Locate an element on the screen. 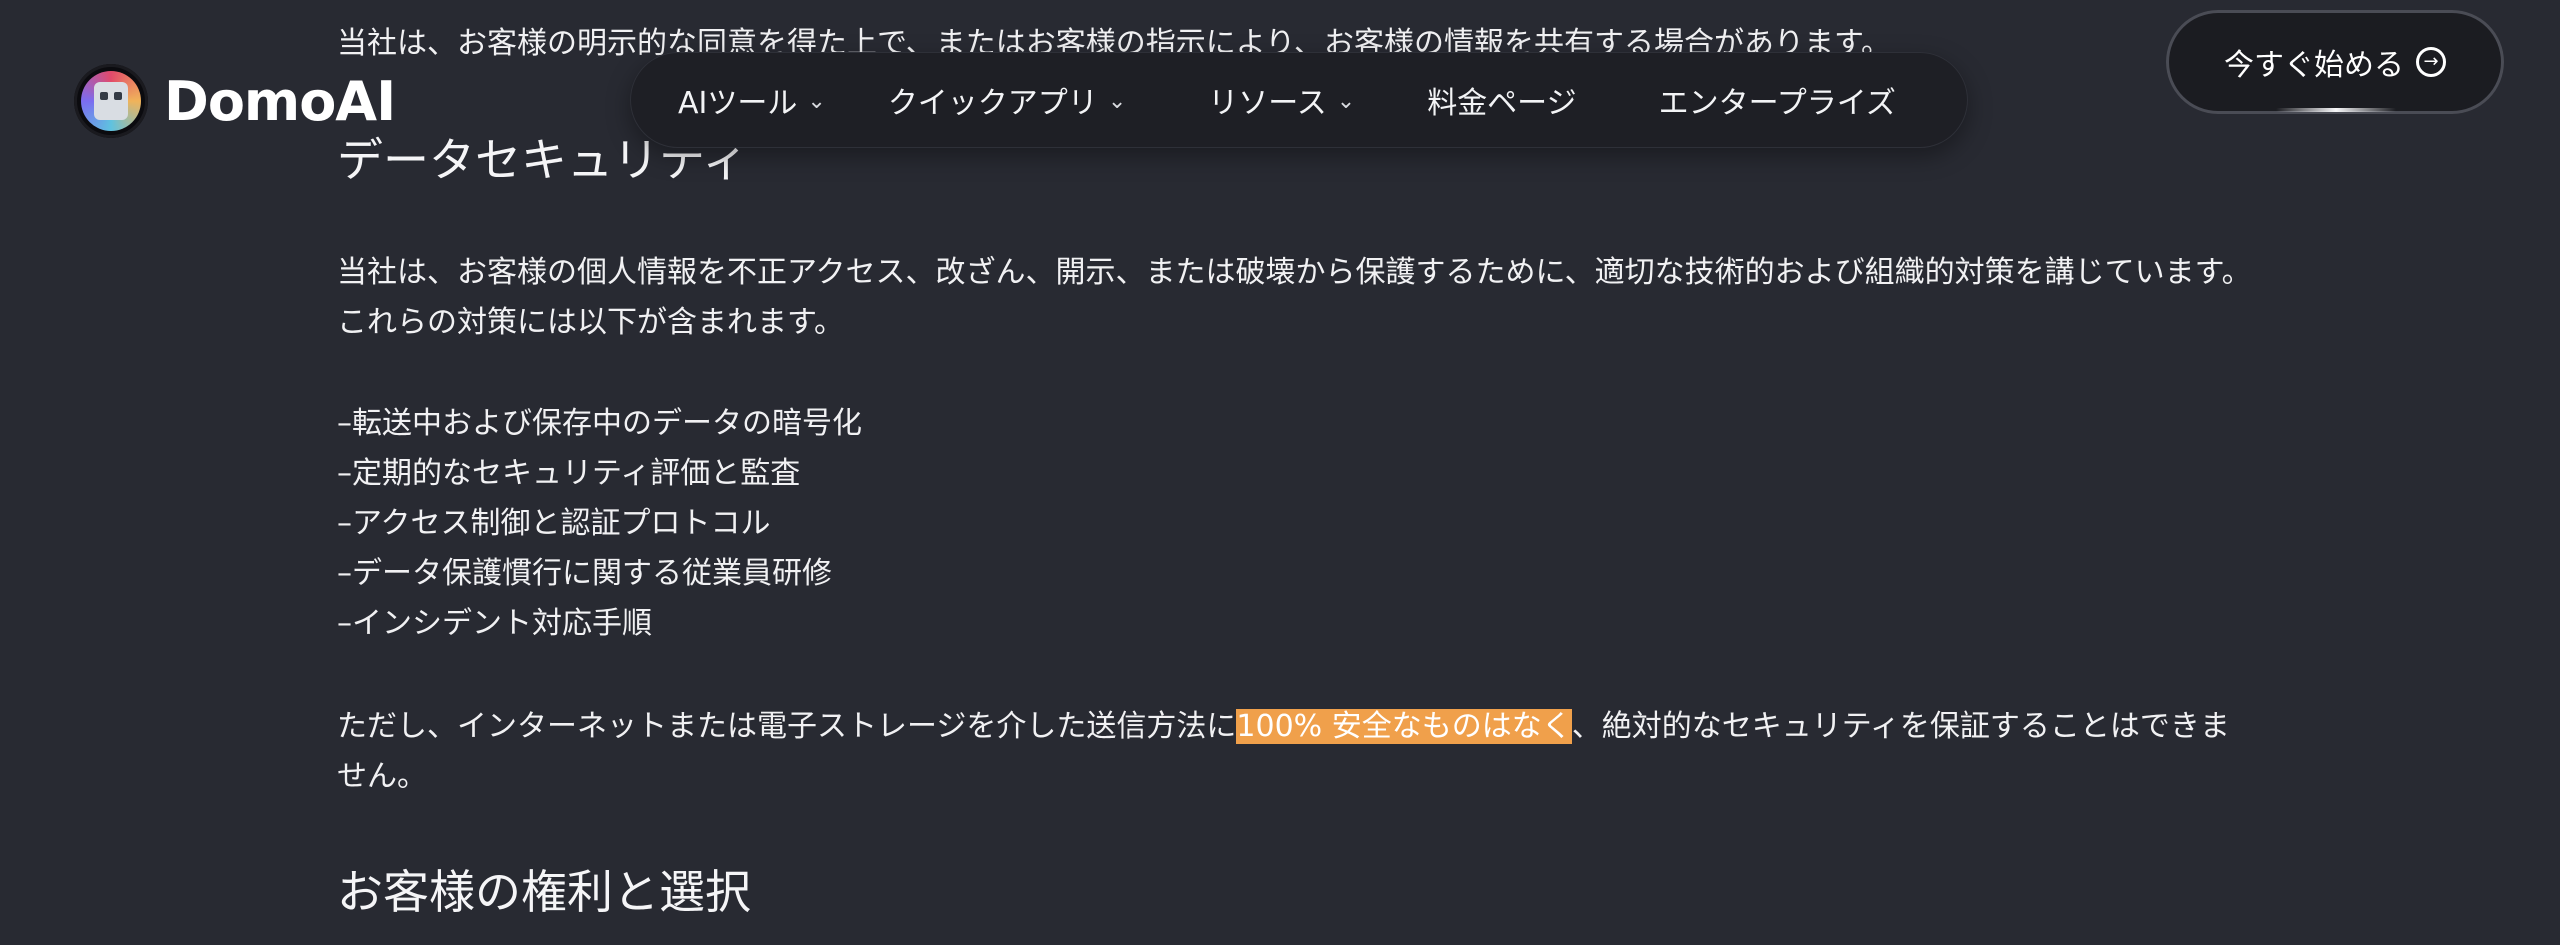 This screenshot has height=945, width=2560. nav-item-label: クイックアプリ is located at coordinates (992, 103).